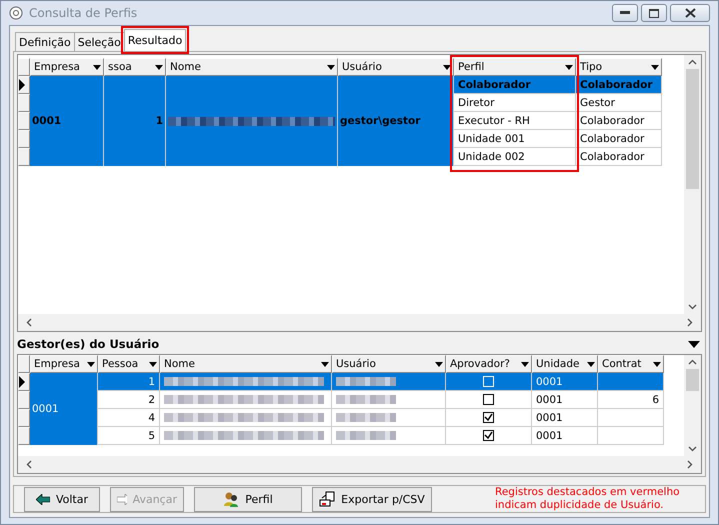 The image size is (719, 525). What do you see at coordinates (155, 40) in the screenshot?
I see `tab: Resultado` at bounding box center [155, 40].